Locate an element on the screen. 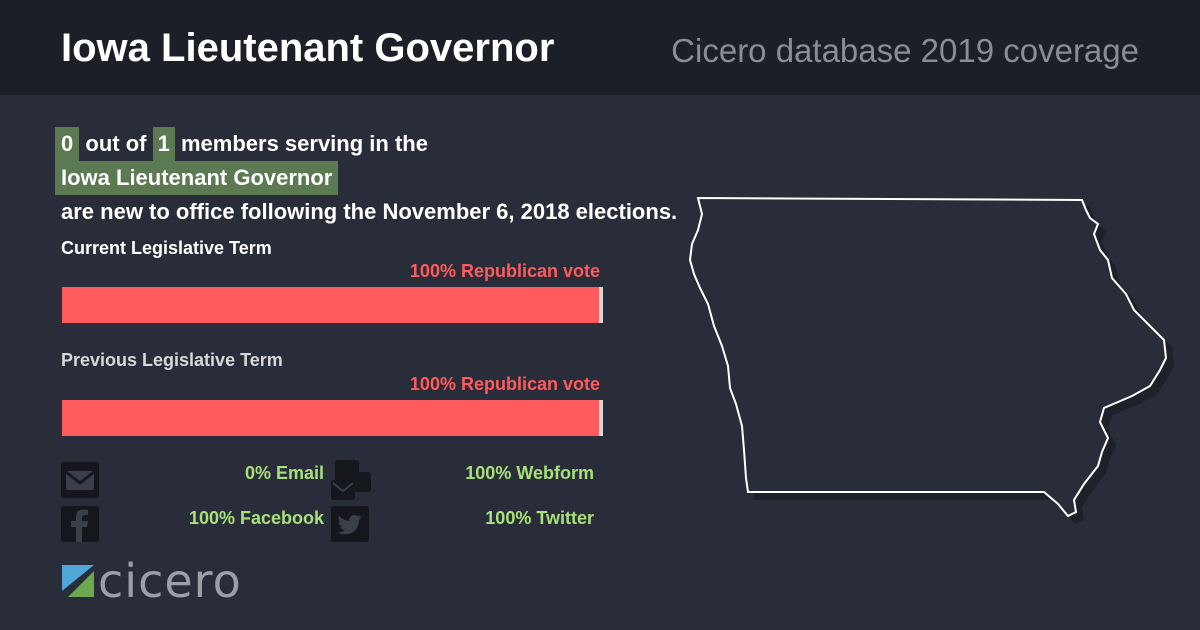 The width and height of the screenshot is (1200, 630). email-percent: 0% Email is located at coordinates (284, 473).